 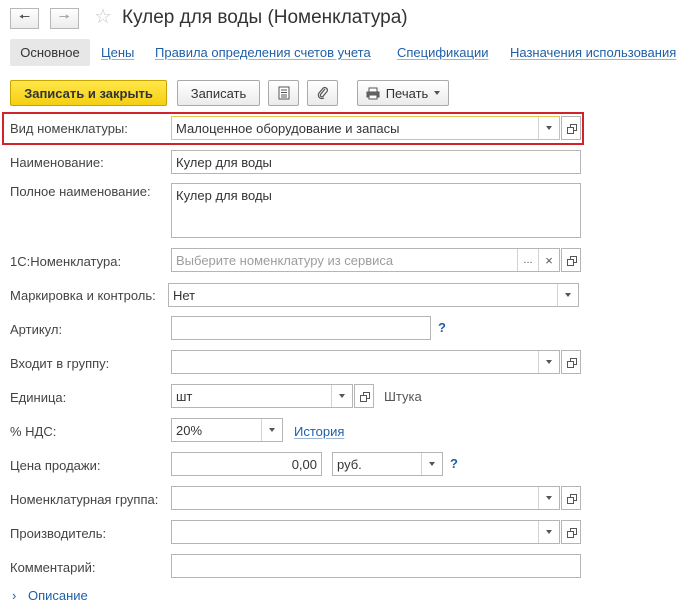 What do you see at coordinates (36, 329) in the screenshot?
I see `article-label: Артикул:` at bounding box center [36, 329].